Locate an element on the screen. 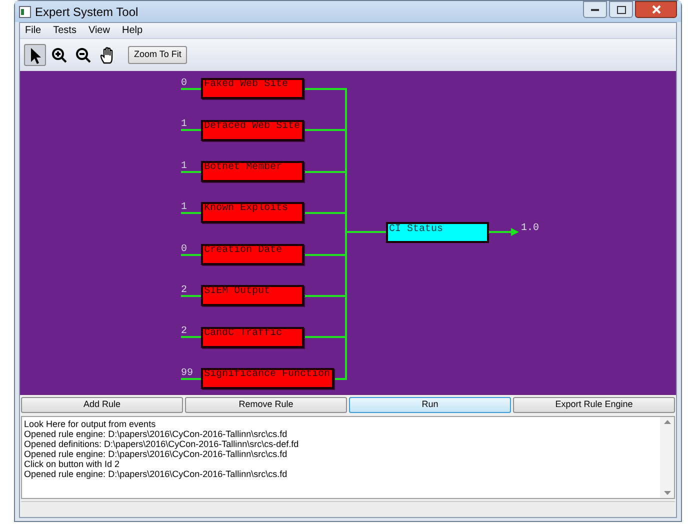  output-arrow is located at coordinates (503, 232).